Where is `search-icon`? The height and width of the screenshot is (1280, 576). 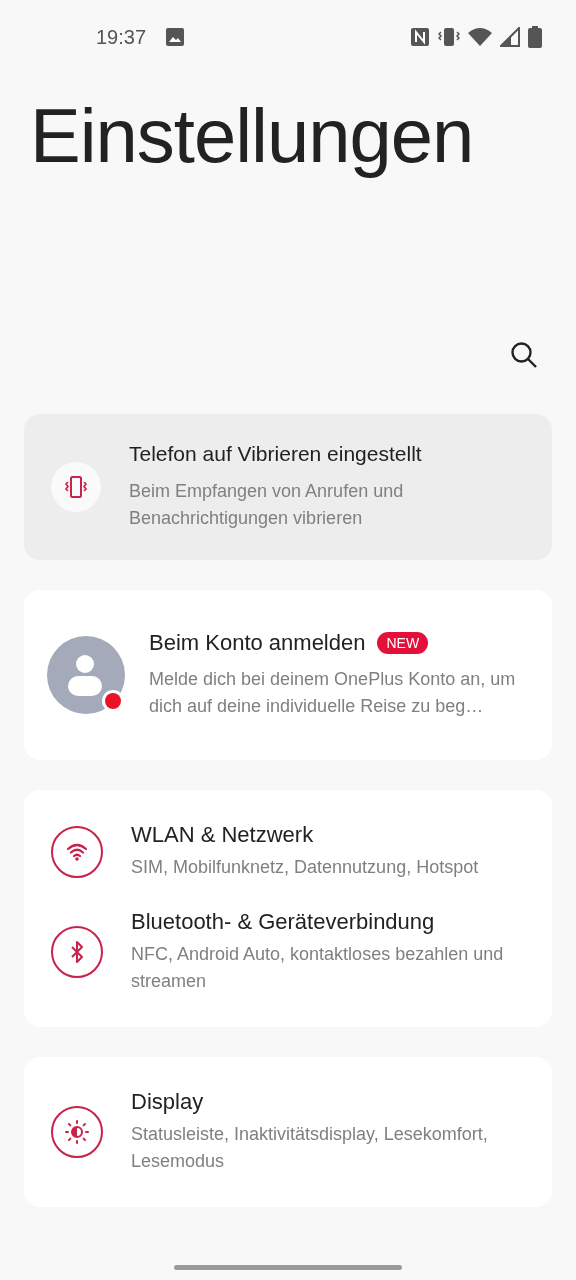 search-icon is located at coordinates (524, 355).